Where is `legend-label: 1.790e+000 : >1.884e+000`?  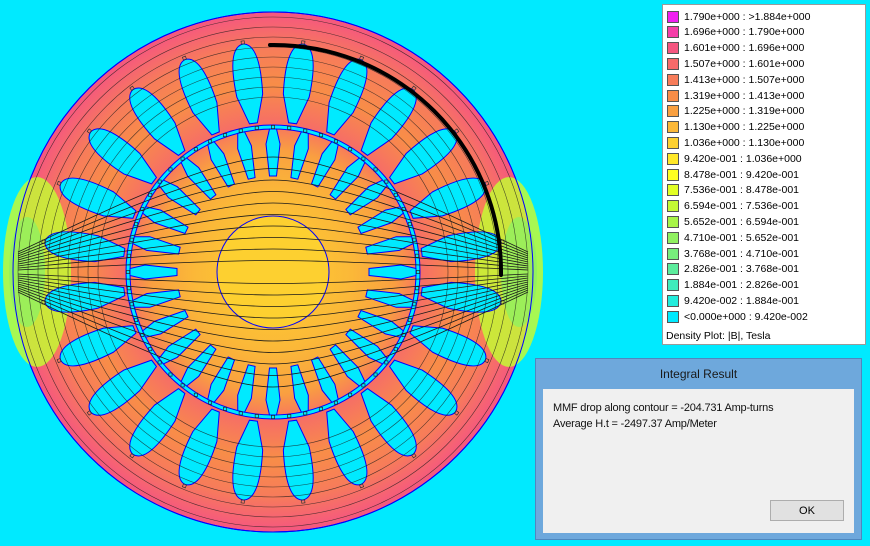
legend-label: 1.790e+000 : >1.884e+000 is located at coordinates (747, 16).